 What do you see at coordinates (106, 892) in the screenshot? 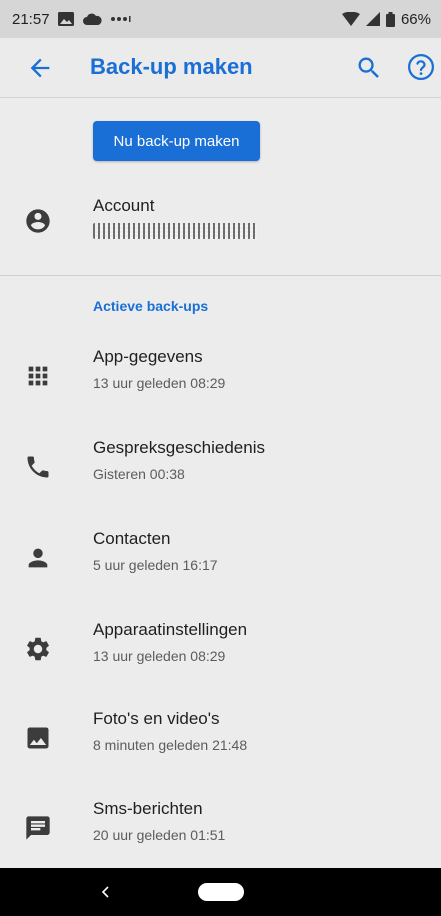
I see `nav-back-icon` at bounding box center [106, 892].